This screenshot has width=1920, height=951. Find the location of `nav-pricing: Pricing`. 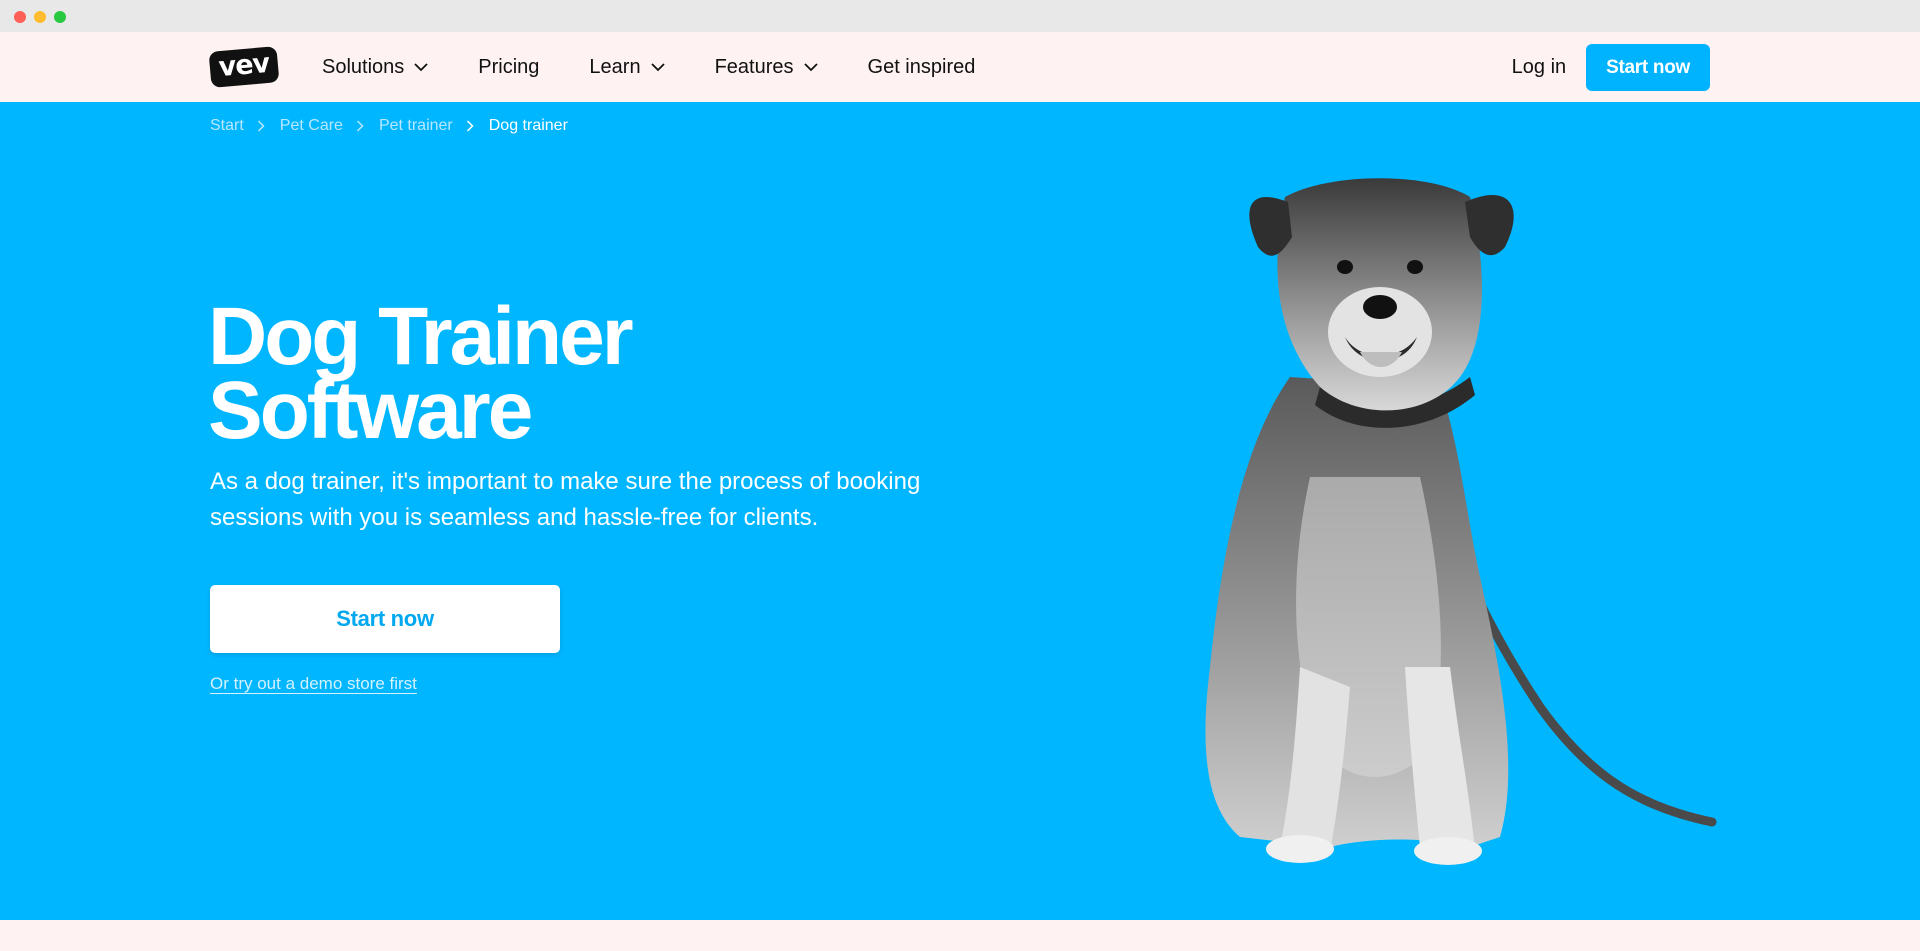

nav-pricing: Pricing is located at coordinates (508, 67).